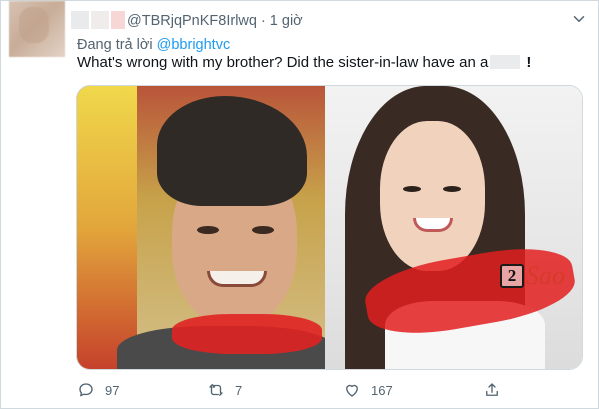  What do you see at coordinates (216, 390) in the screenshot?
I see `retweet-icon` at bounding box center [216, 390].